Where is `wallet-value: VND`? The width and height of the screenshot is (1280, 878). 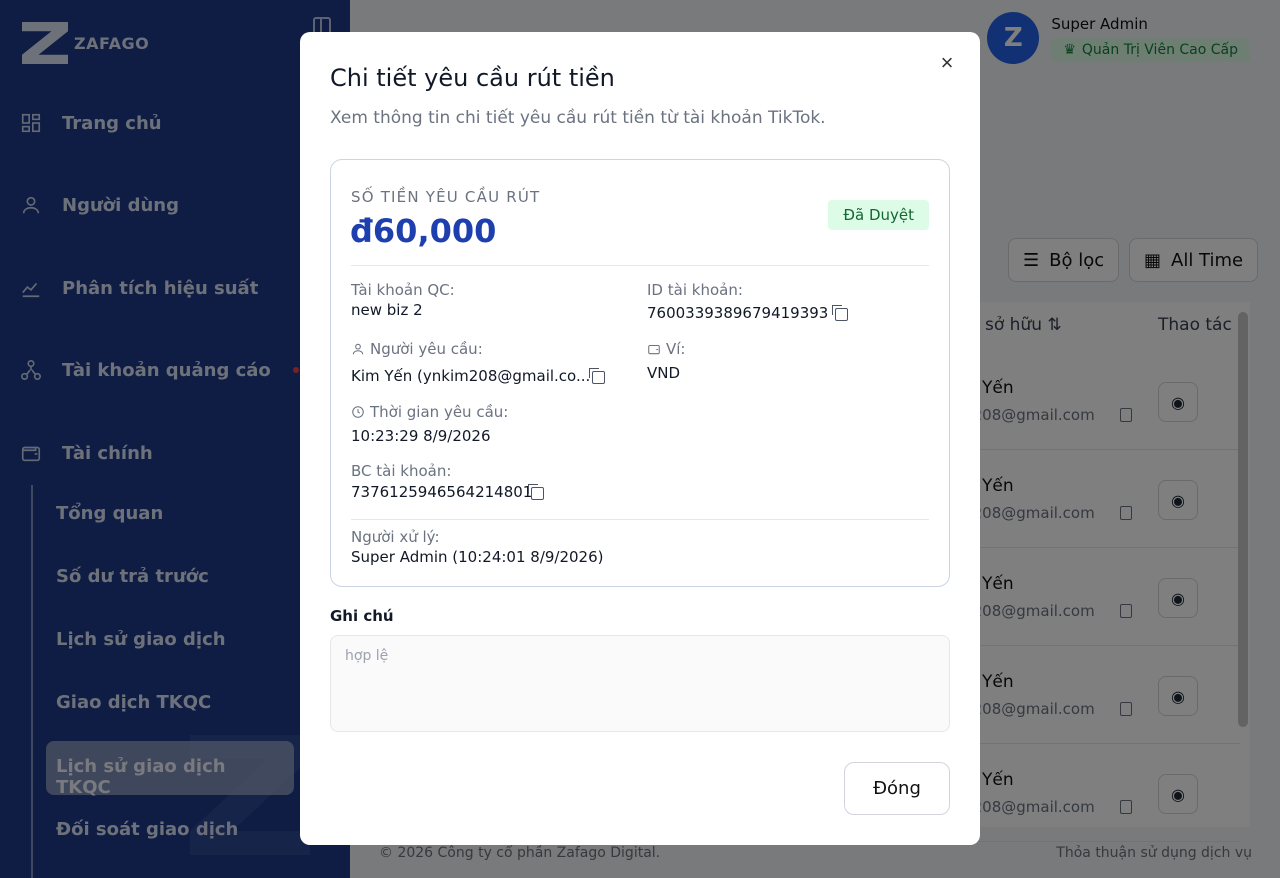
wallet-value: VND is located at coordinates (664, 373).